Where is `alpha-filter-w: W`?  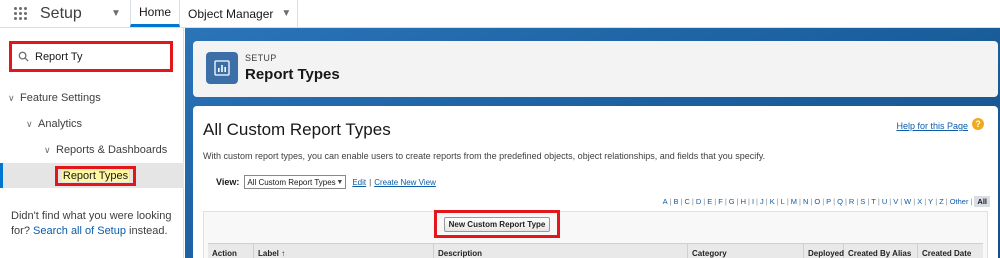 alpha-filter-w: W is located at coordinates (907, 201).